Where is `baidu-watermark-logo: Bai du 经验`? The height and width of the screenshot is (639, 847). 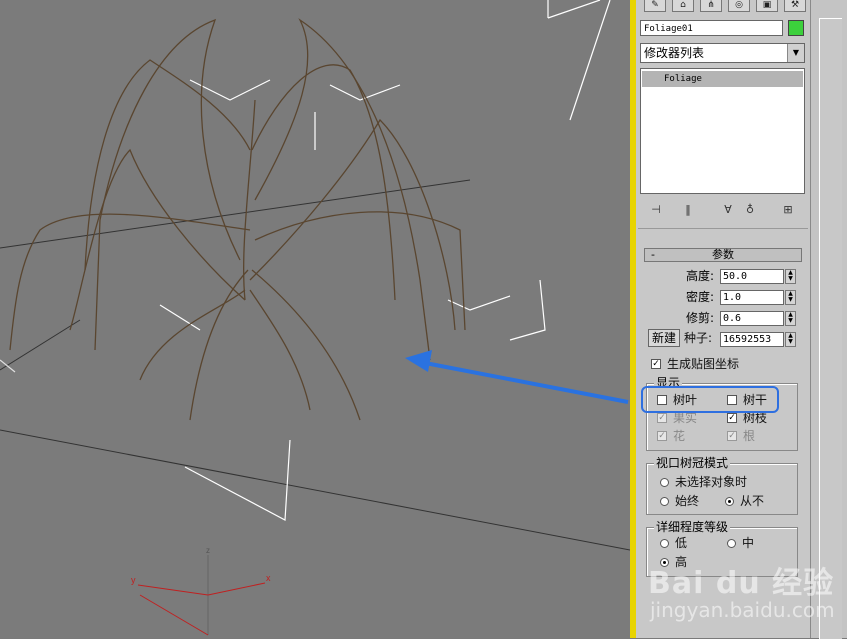 baidu-watermark-logo: Bai du 经验 is located at coordinates (741, 583).